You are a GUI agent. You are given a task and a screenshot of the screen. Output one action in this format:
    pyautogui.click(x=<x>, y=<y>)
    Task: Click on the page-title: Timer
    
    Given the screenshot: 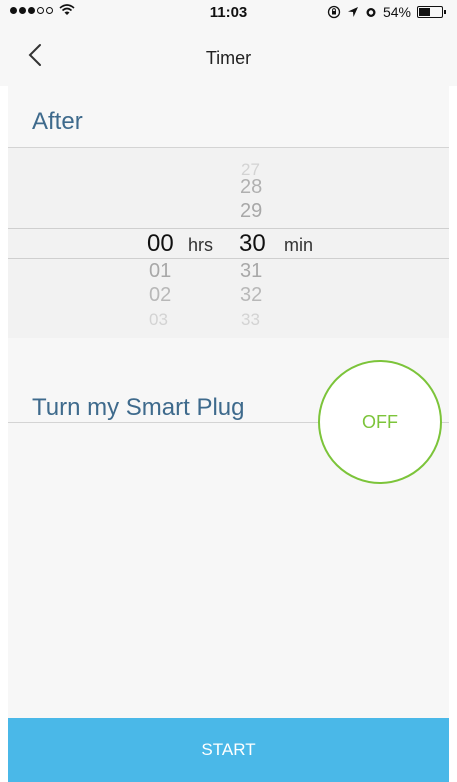 What is the action you would take?
    pyautogui.click(x=228, y=58)
    